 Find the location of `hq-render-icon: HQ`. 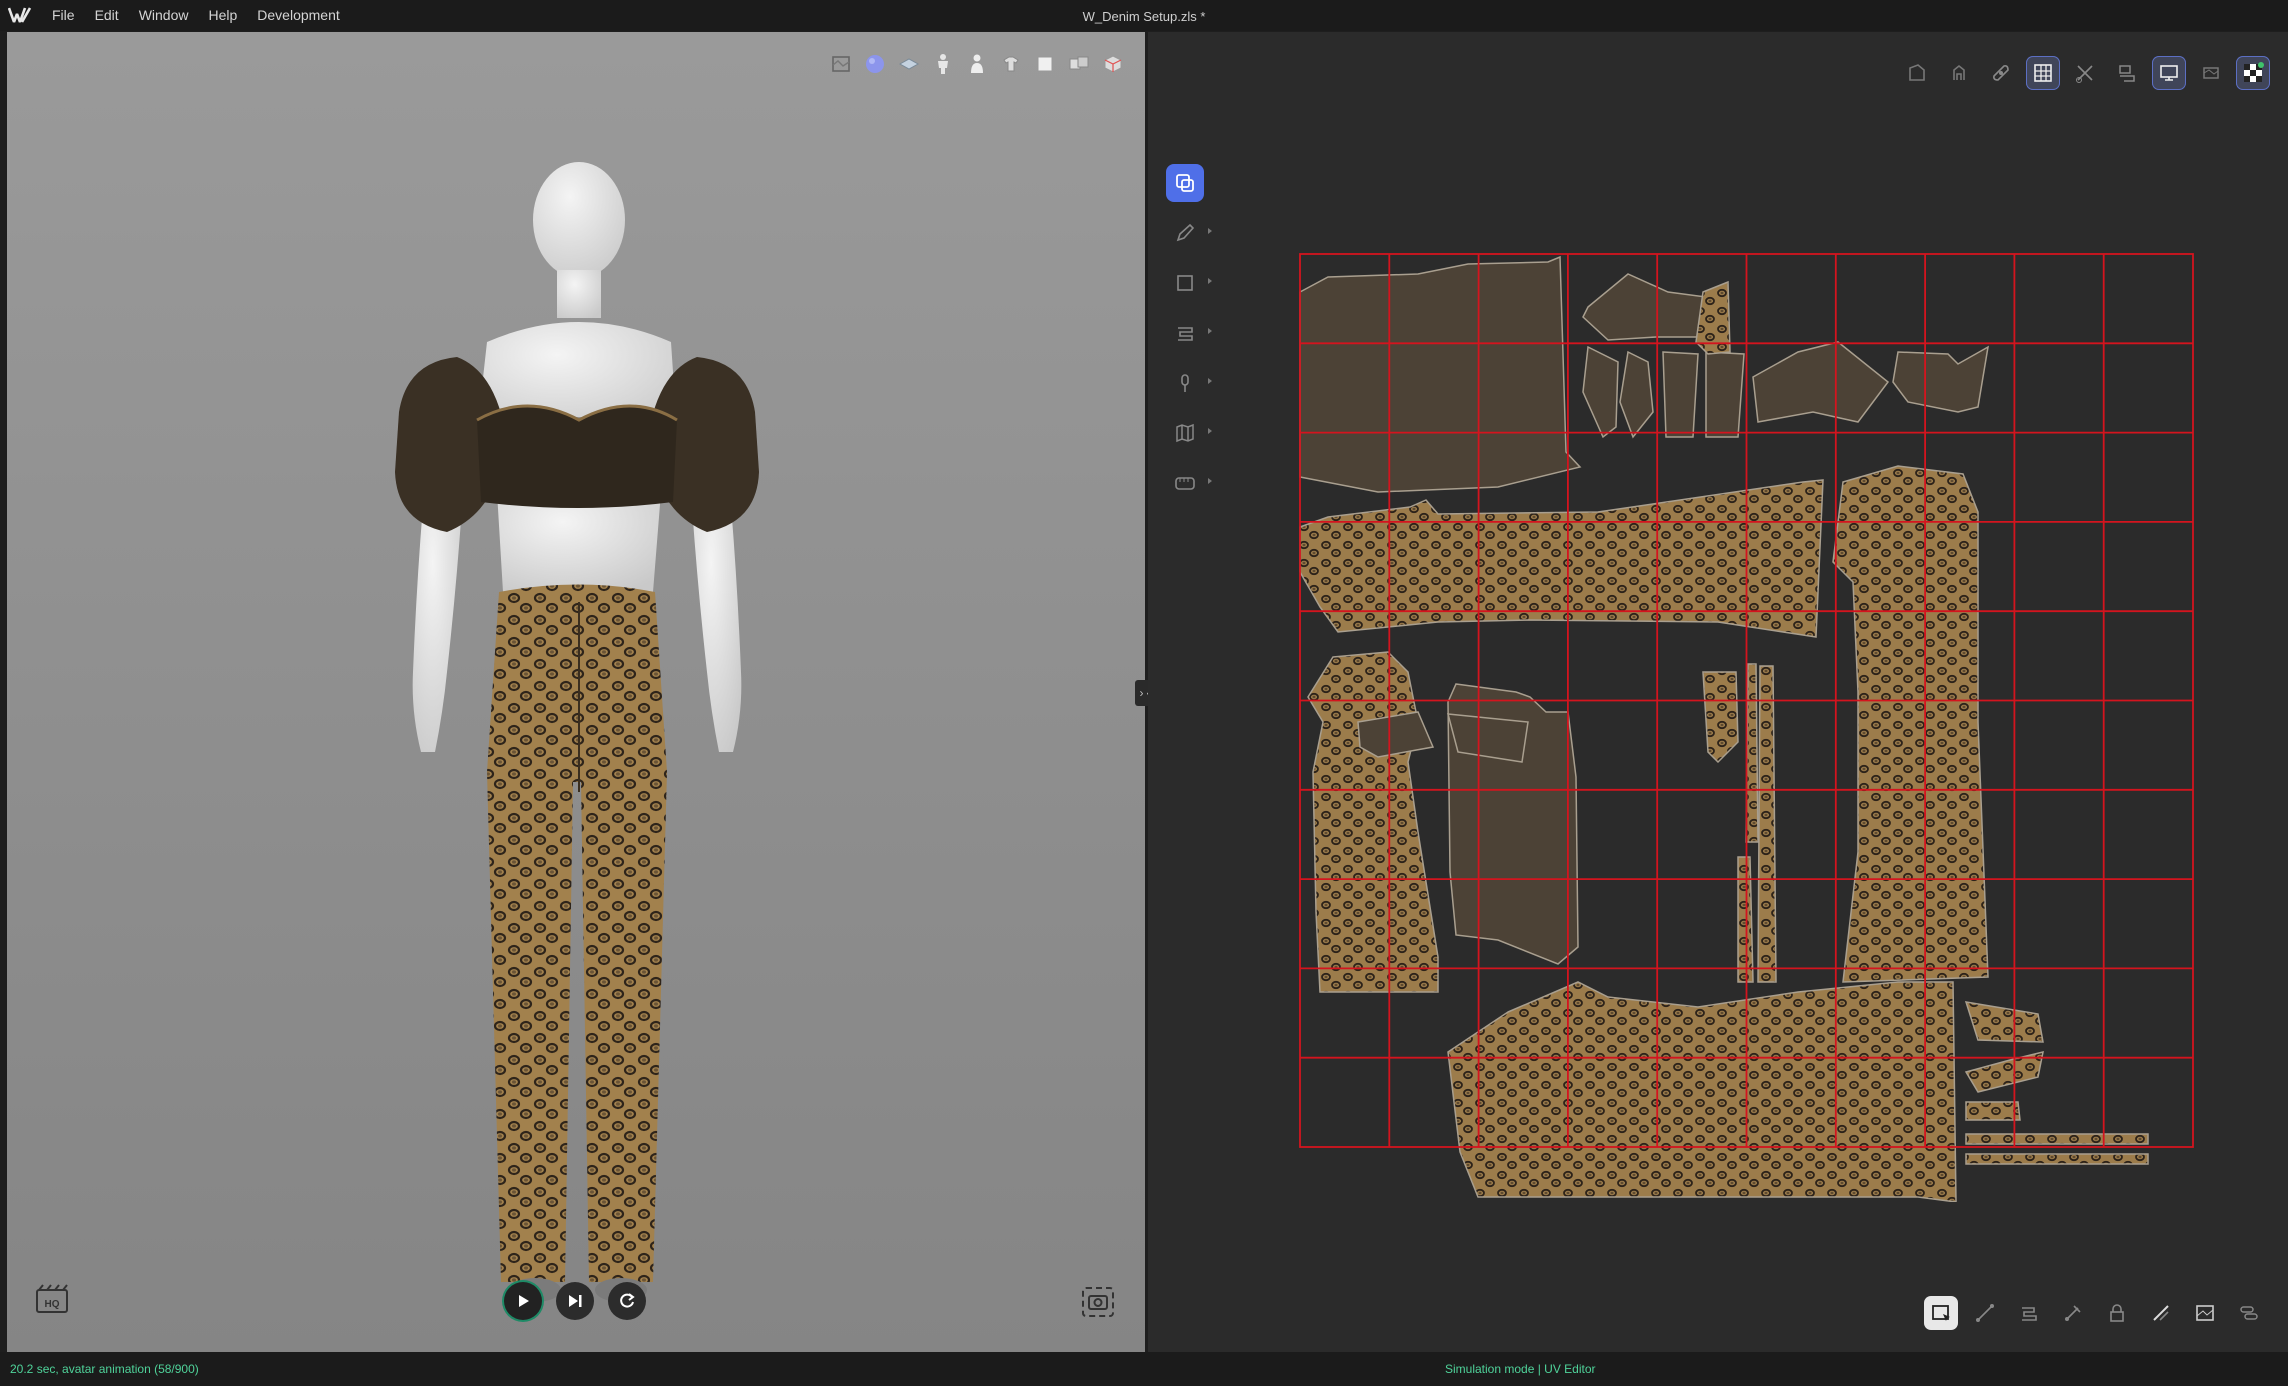

hq-render-icon: HQ is located at coordinates (52, 1299).